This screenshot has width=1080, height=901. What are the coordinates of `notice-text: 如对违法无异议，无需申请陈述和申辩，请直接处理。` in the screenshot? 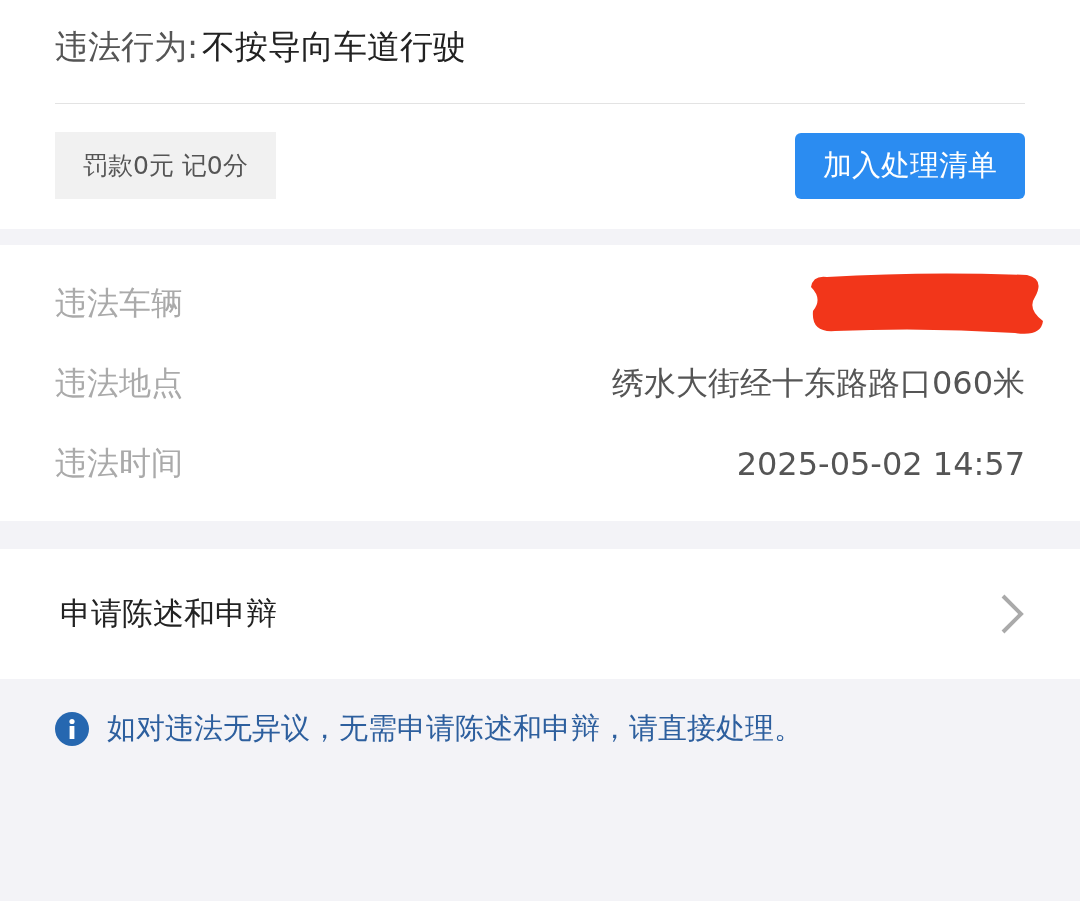 It's located at (455, 728).